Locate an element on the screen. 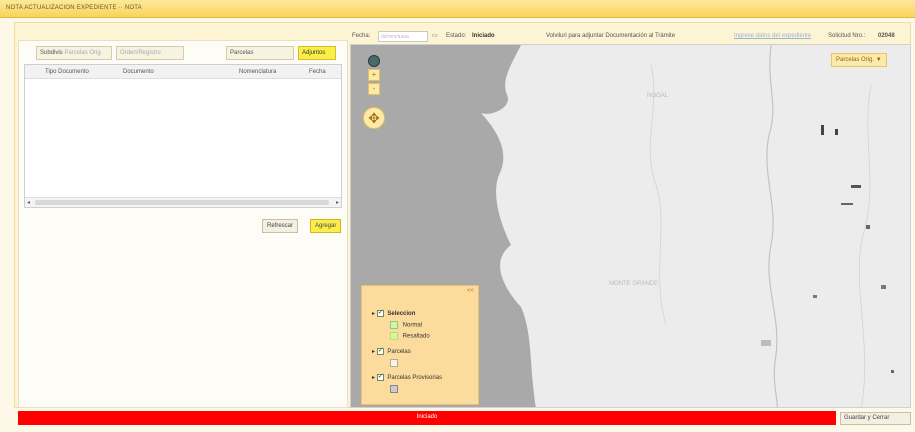 This screenshot has height=432, width=915. scroll-left-icon: ◂ is located at coordinates (28, 202).